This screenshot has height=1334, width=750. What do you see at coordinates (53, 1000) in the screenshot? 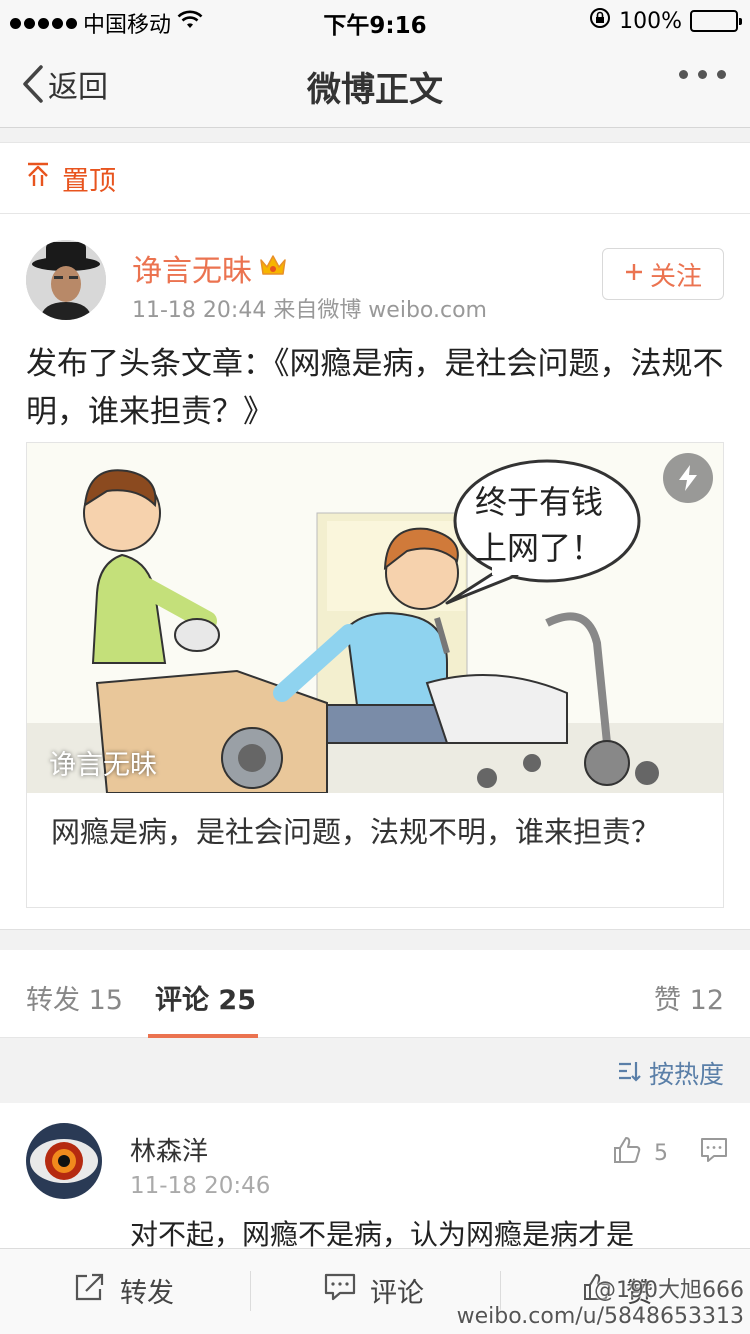
I see `tab-repost-label: 转发` at bounding box center [53, 1000].